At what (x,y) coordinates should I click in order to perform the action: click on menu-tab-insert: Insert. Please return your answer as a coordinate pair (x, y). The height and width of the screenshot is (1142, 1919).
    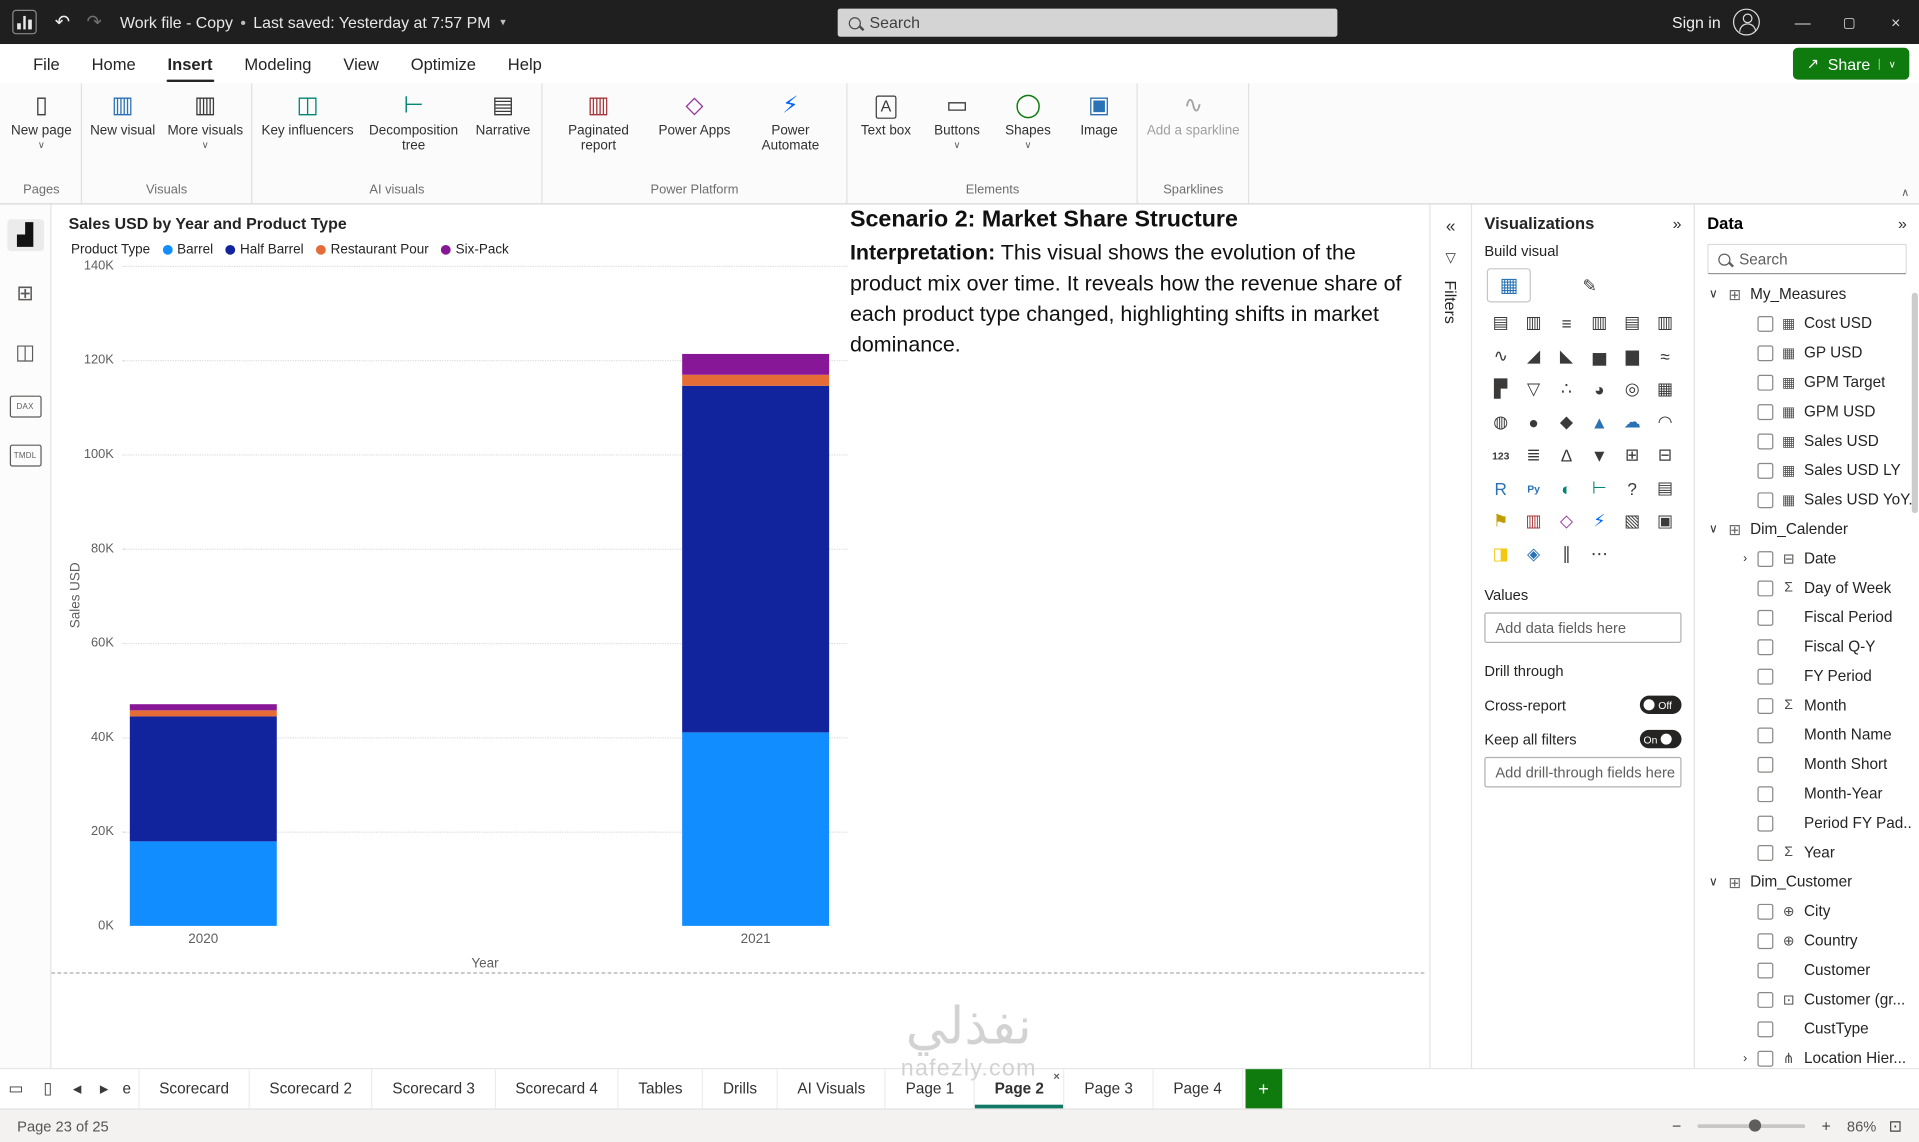
    Looking at the image, I should click on (190, 63).